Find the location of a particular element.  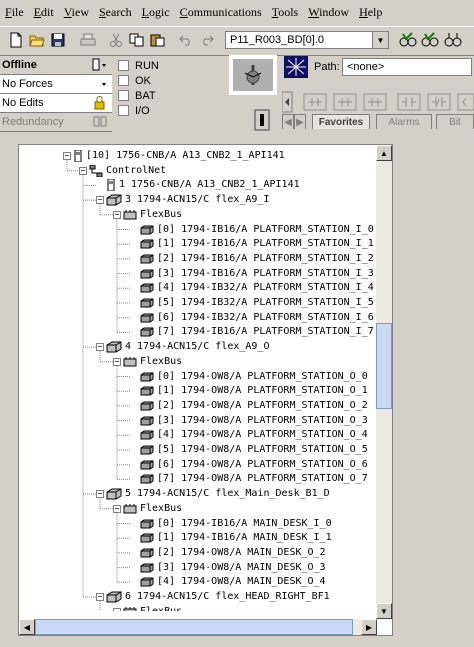

path-field: <none> is located at coordinates (407, 67).